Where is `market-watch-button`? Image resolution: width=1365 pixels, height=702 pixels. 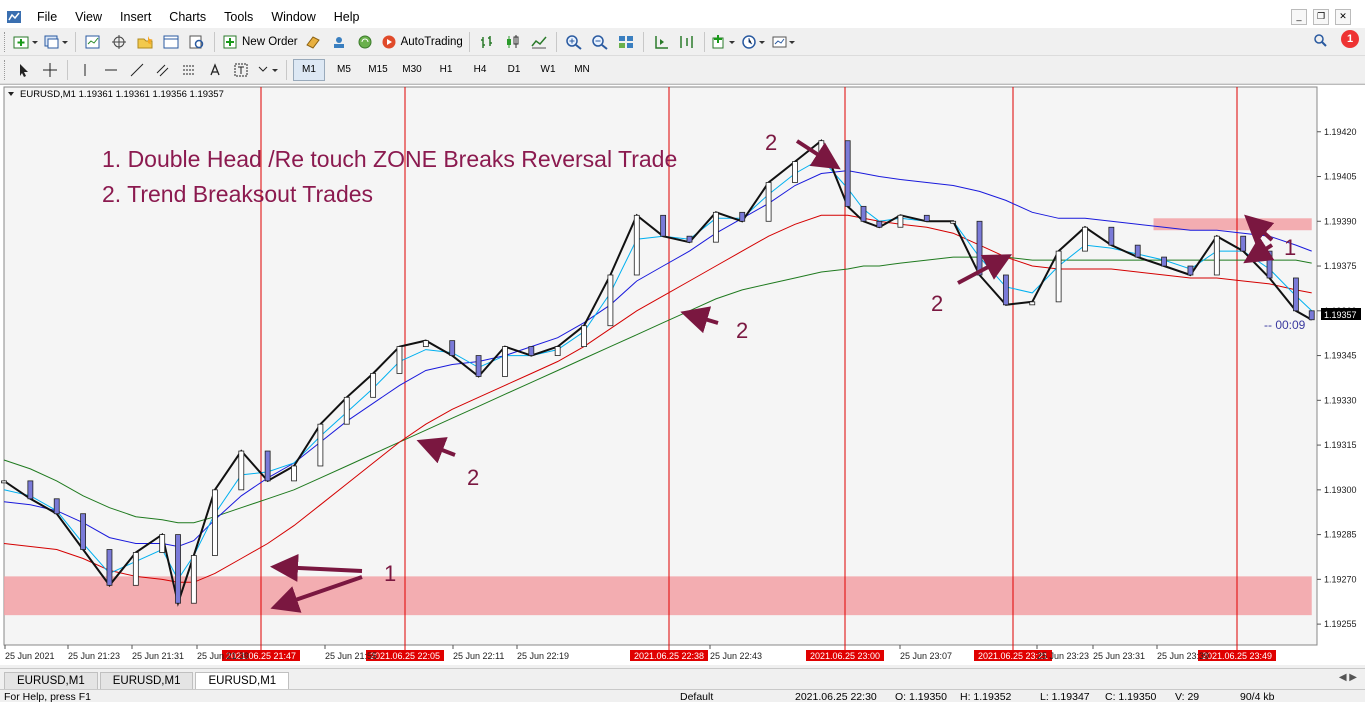
market-watch-button is located at coordinates (93, 42).